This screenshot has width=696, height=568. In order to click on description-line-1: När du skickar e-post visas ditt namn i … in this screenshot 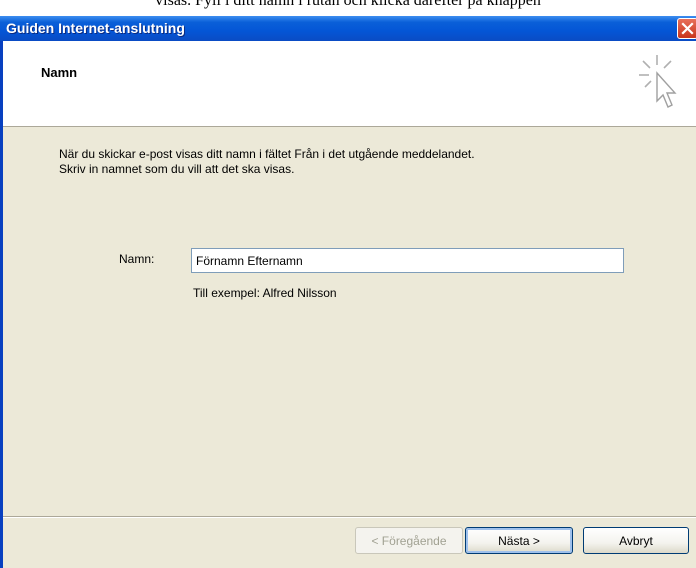, I will do `click(267, 154)`.